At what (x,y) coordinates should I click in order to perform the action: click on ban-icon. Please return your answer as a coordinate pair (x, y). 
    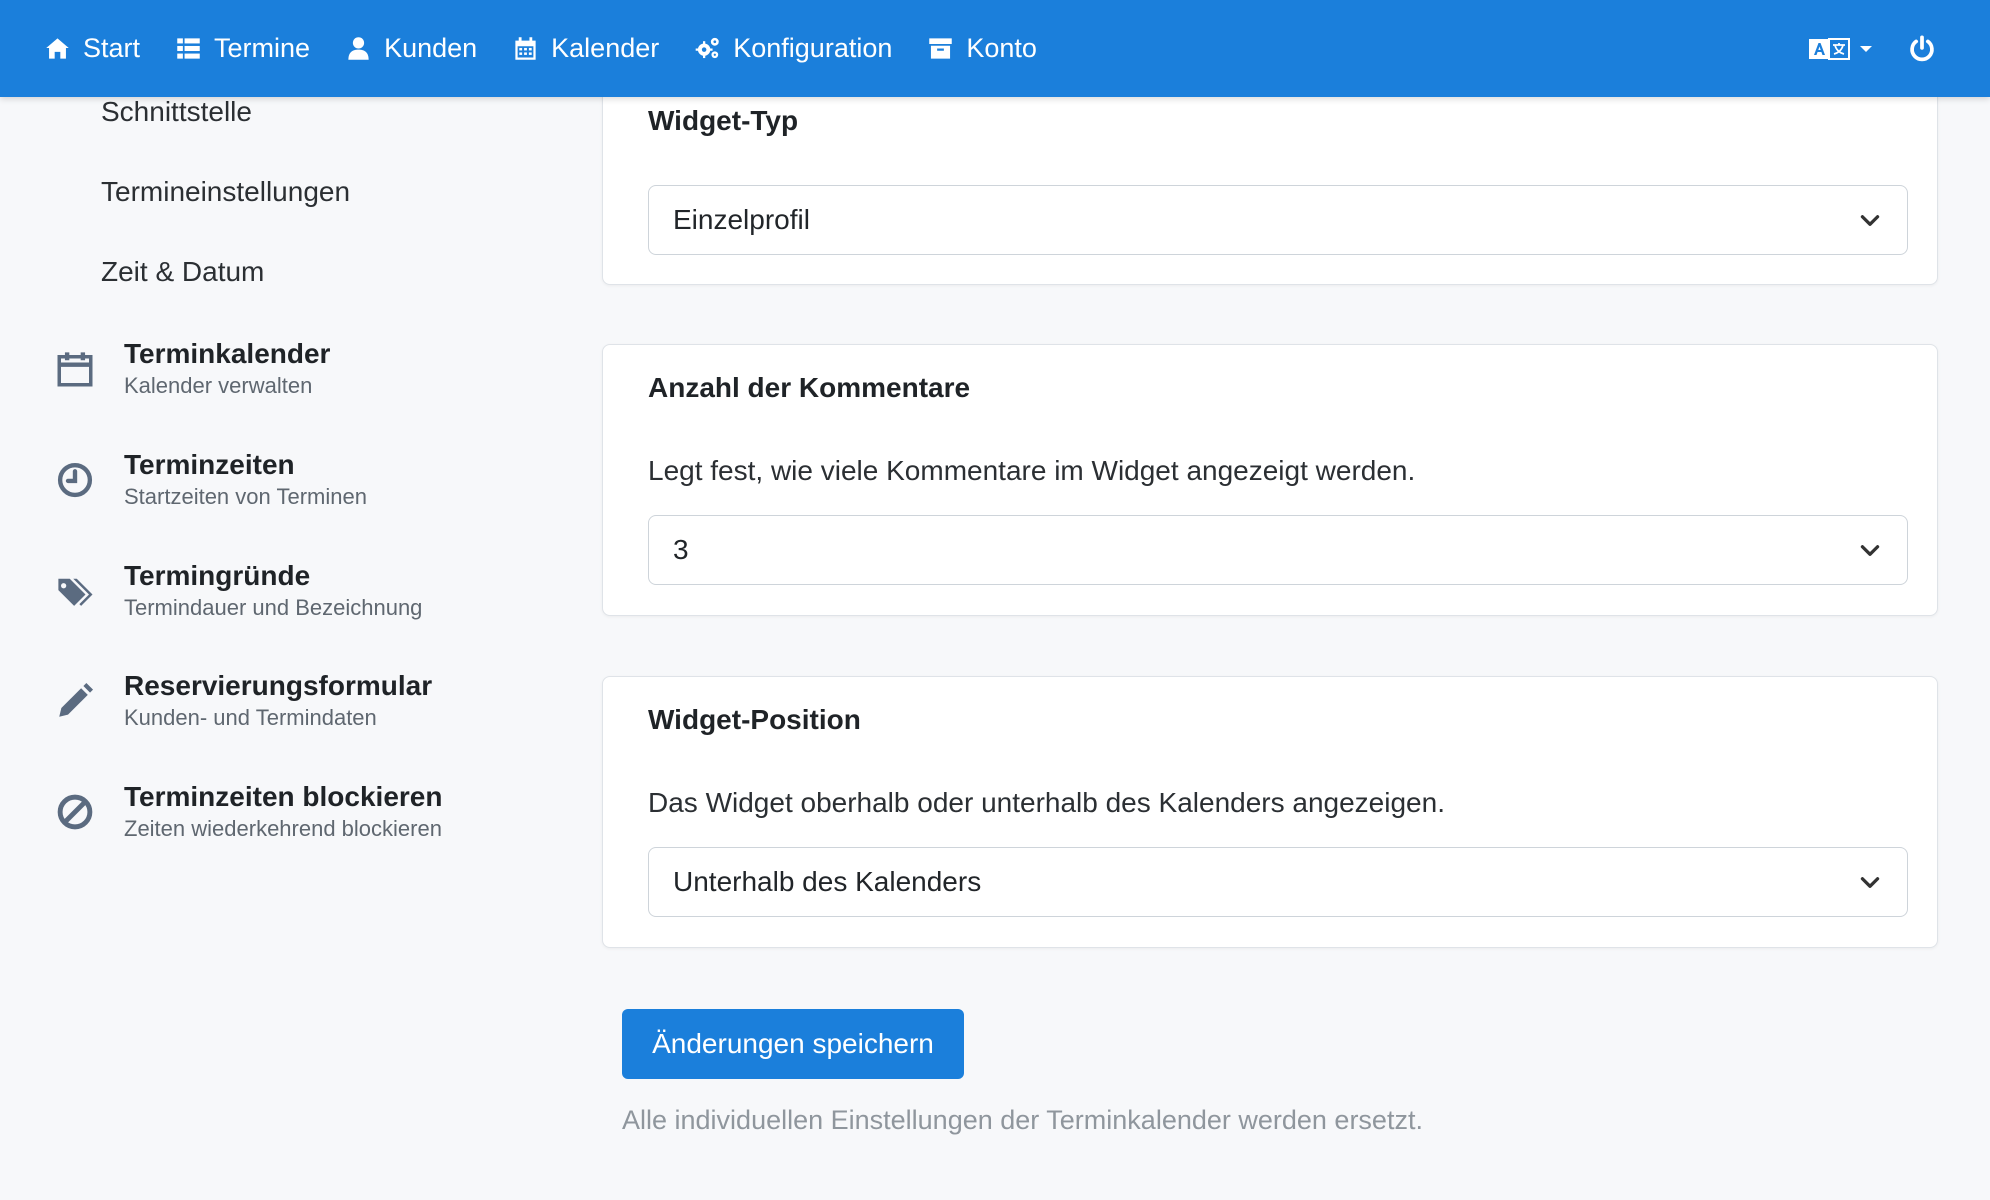
    Looking at the image, I should click on (75, 812).